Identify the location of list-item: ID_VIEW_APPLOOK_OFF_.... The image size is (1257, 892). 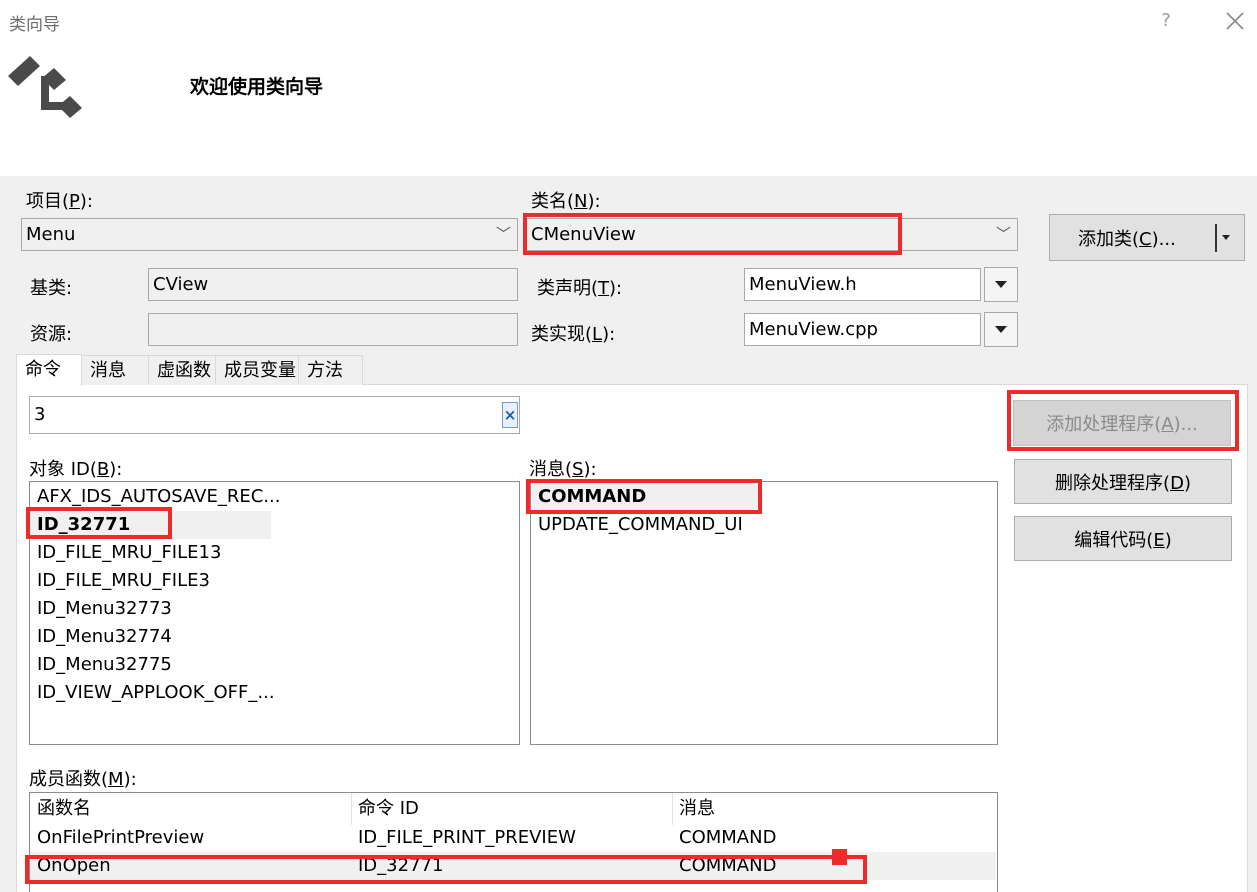
(274, 693).